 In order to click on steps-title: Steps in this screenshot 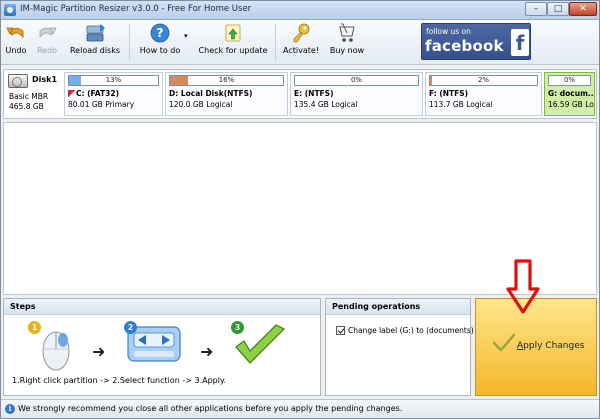, I will do `click(23, 306)`.